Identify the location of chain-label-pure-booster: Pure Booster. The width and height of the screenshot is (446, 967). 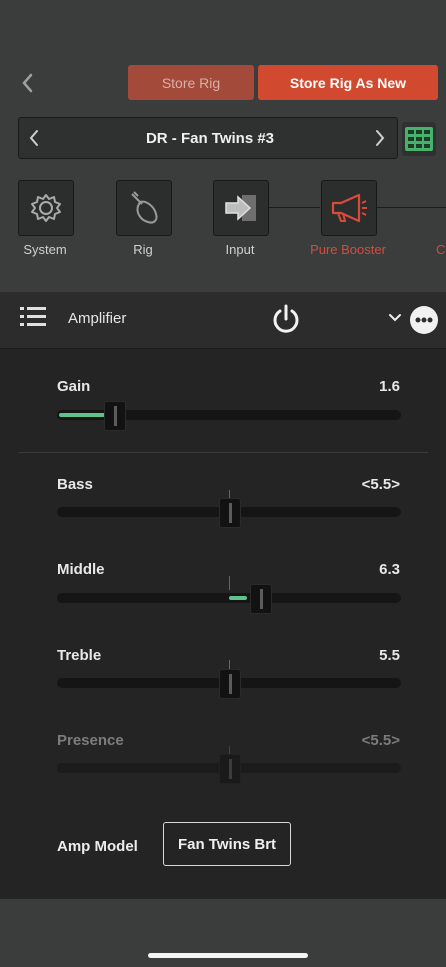
(348, 249).